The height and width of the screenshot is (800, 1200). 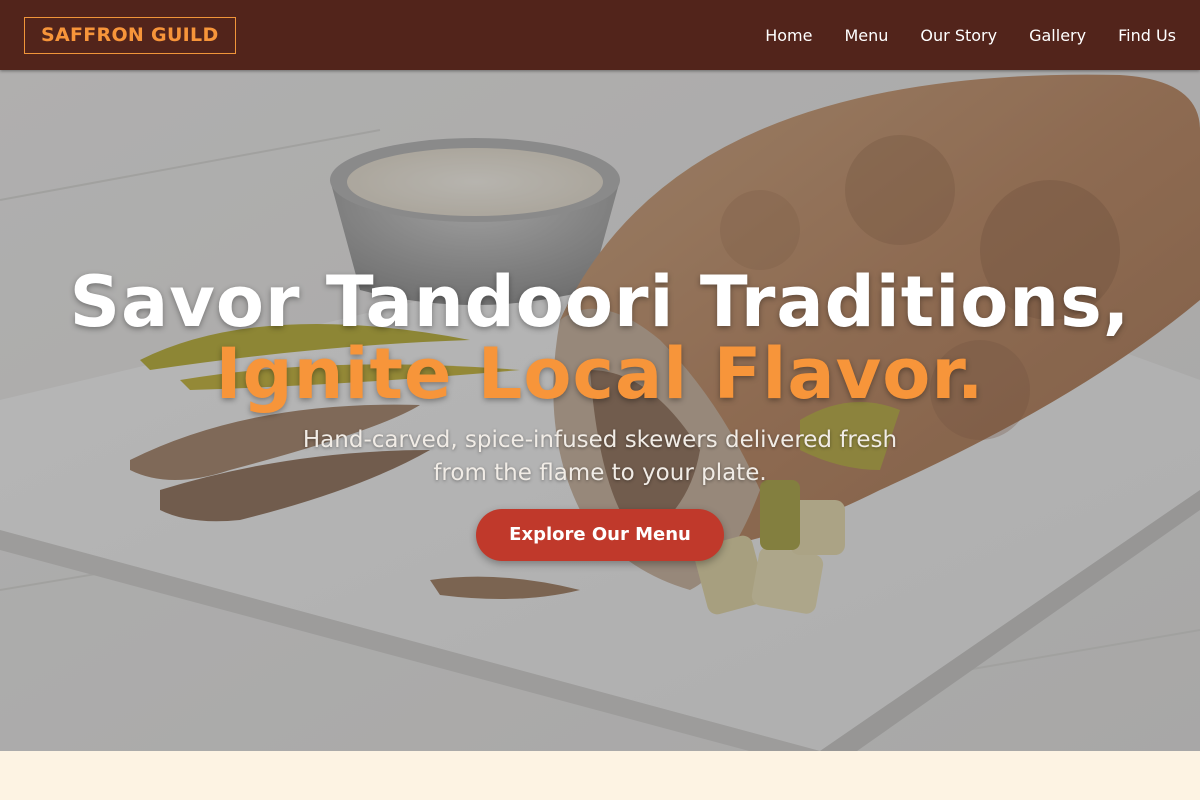 I want to click on brand-logo: SAFFRON GUILD, so click(x=130, y=35).